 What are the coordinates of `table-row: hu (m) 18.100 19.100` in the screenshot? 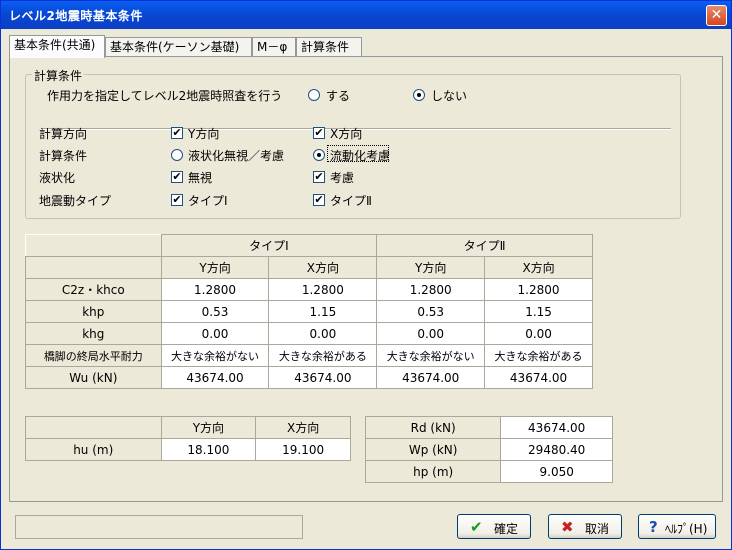 It's located at (188, 449).